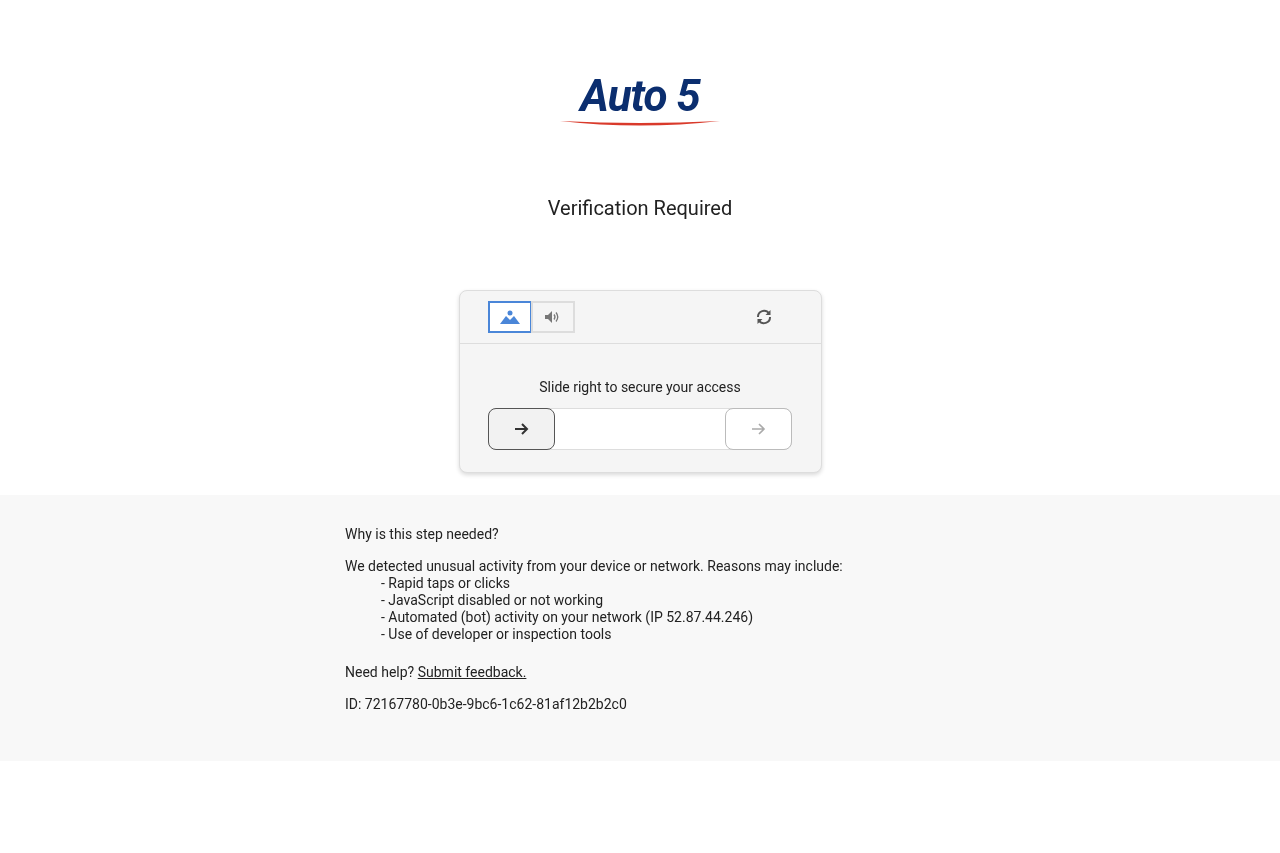  I want to click on refresh-icon, so click(763, 317).